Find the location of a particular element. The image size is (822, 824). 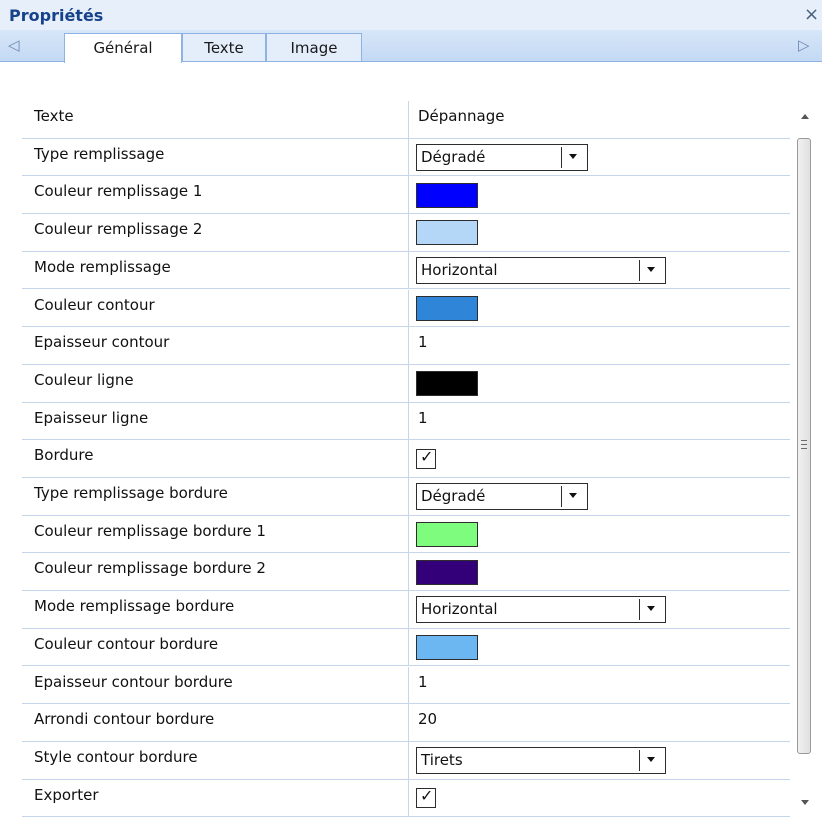

property-row: Texte Dépannage is located at coordinates (406, 120).